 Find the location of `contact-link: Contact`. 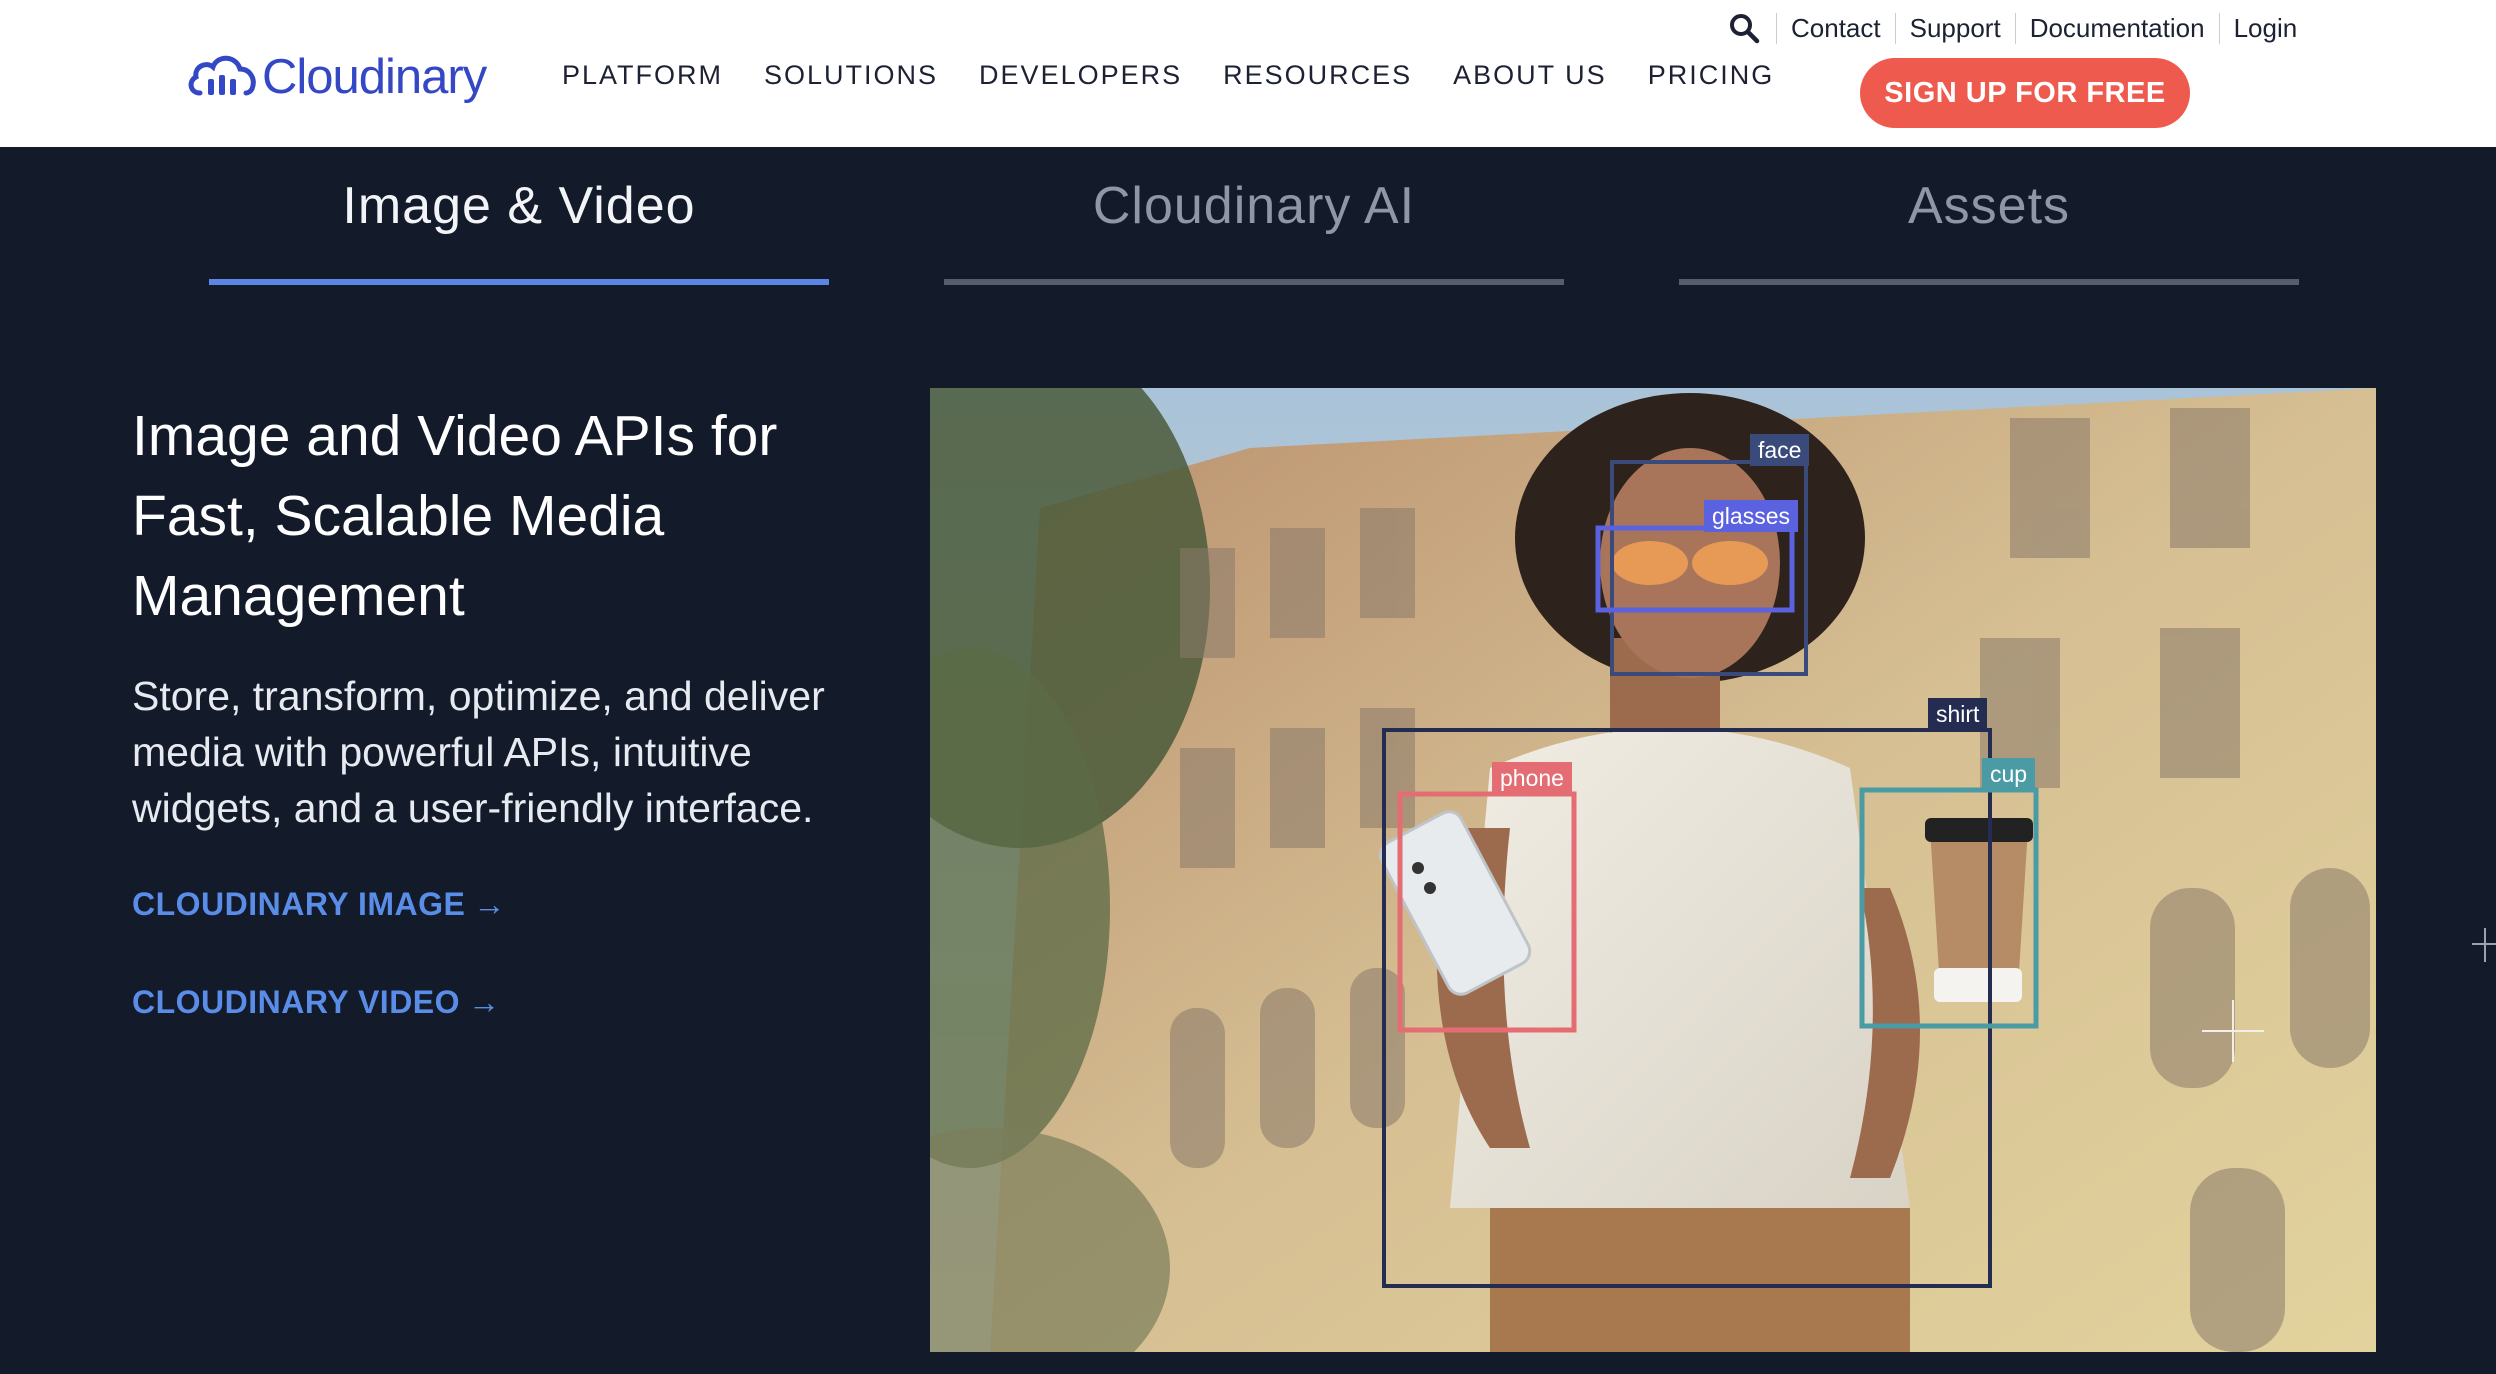

contact-link: Contact is located at coordinates (1835, 28).